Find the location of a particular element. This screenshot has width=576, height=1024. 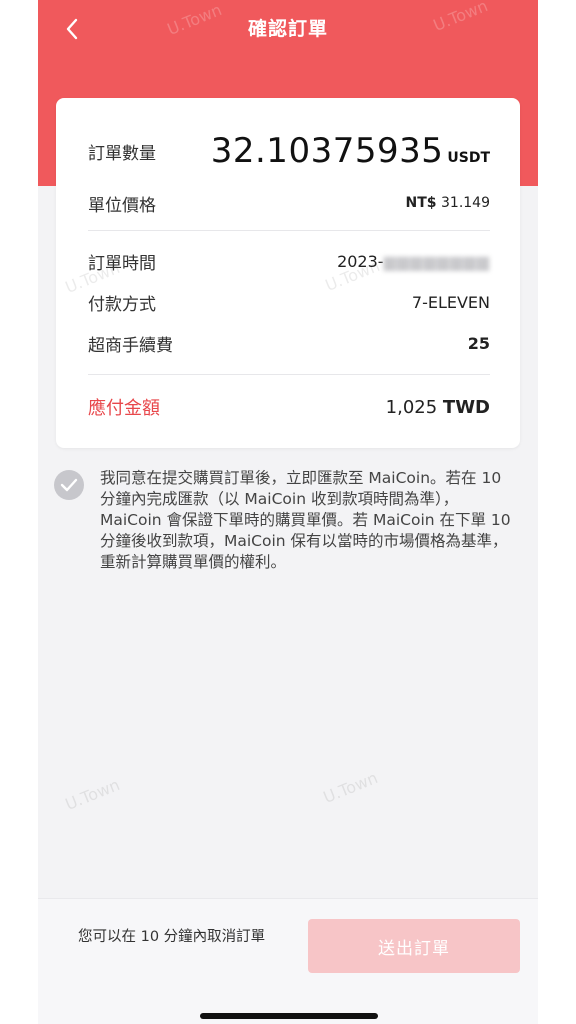

unit-price: NT$ 31.149 is located at coordinates (448, 203).